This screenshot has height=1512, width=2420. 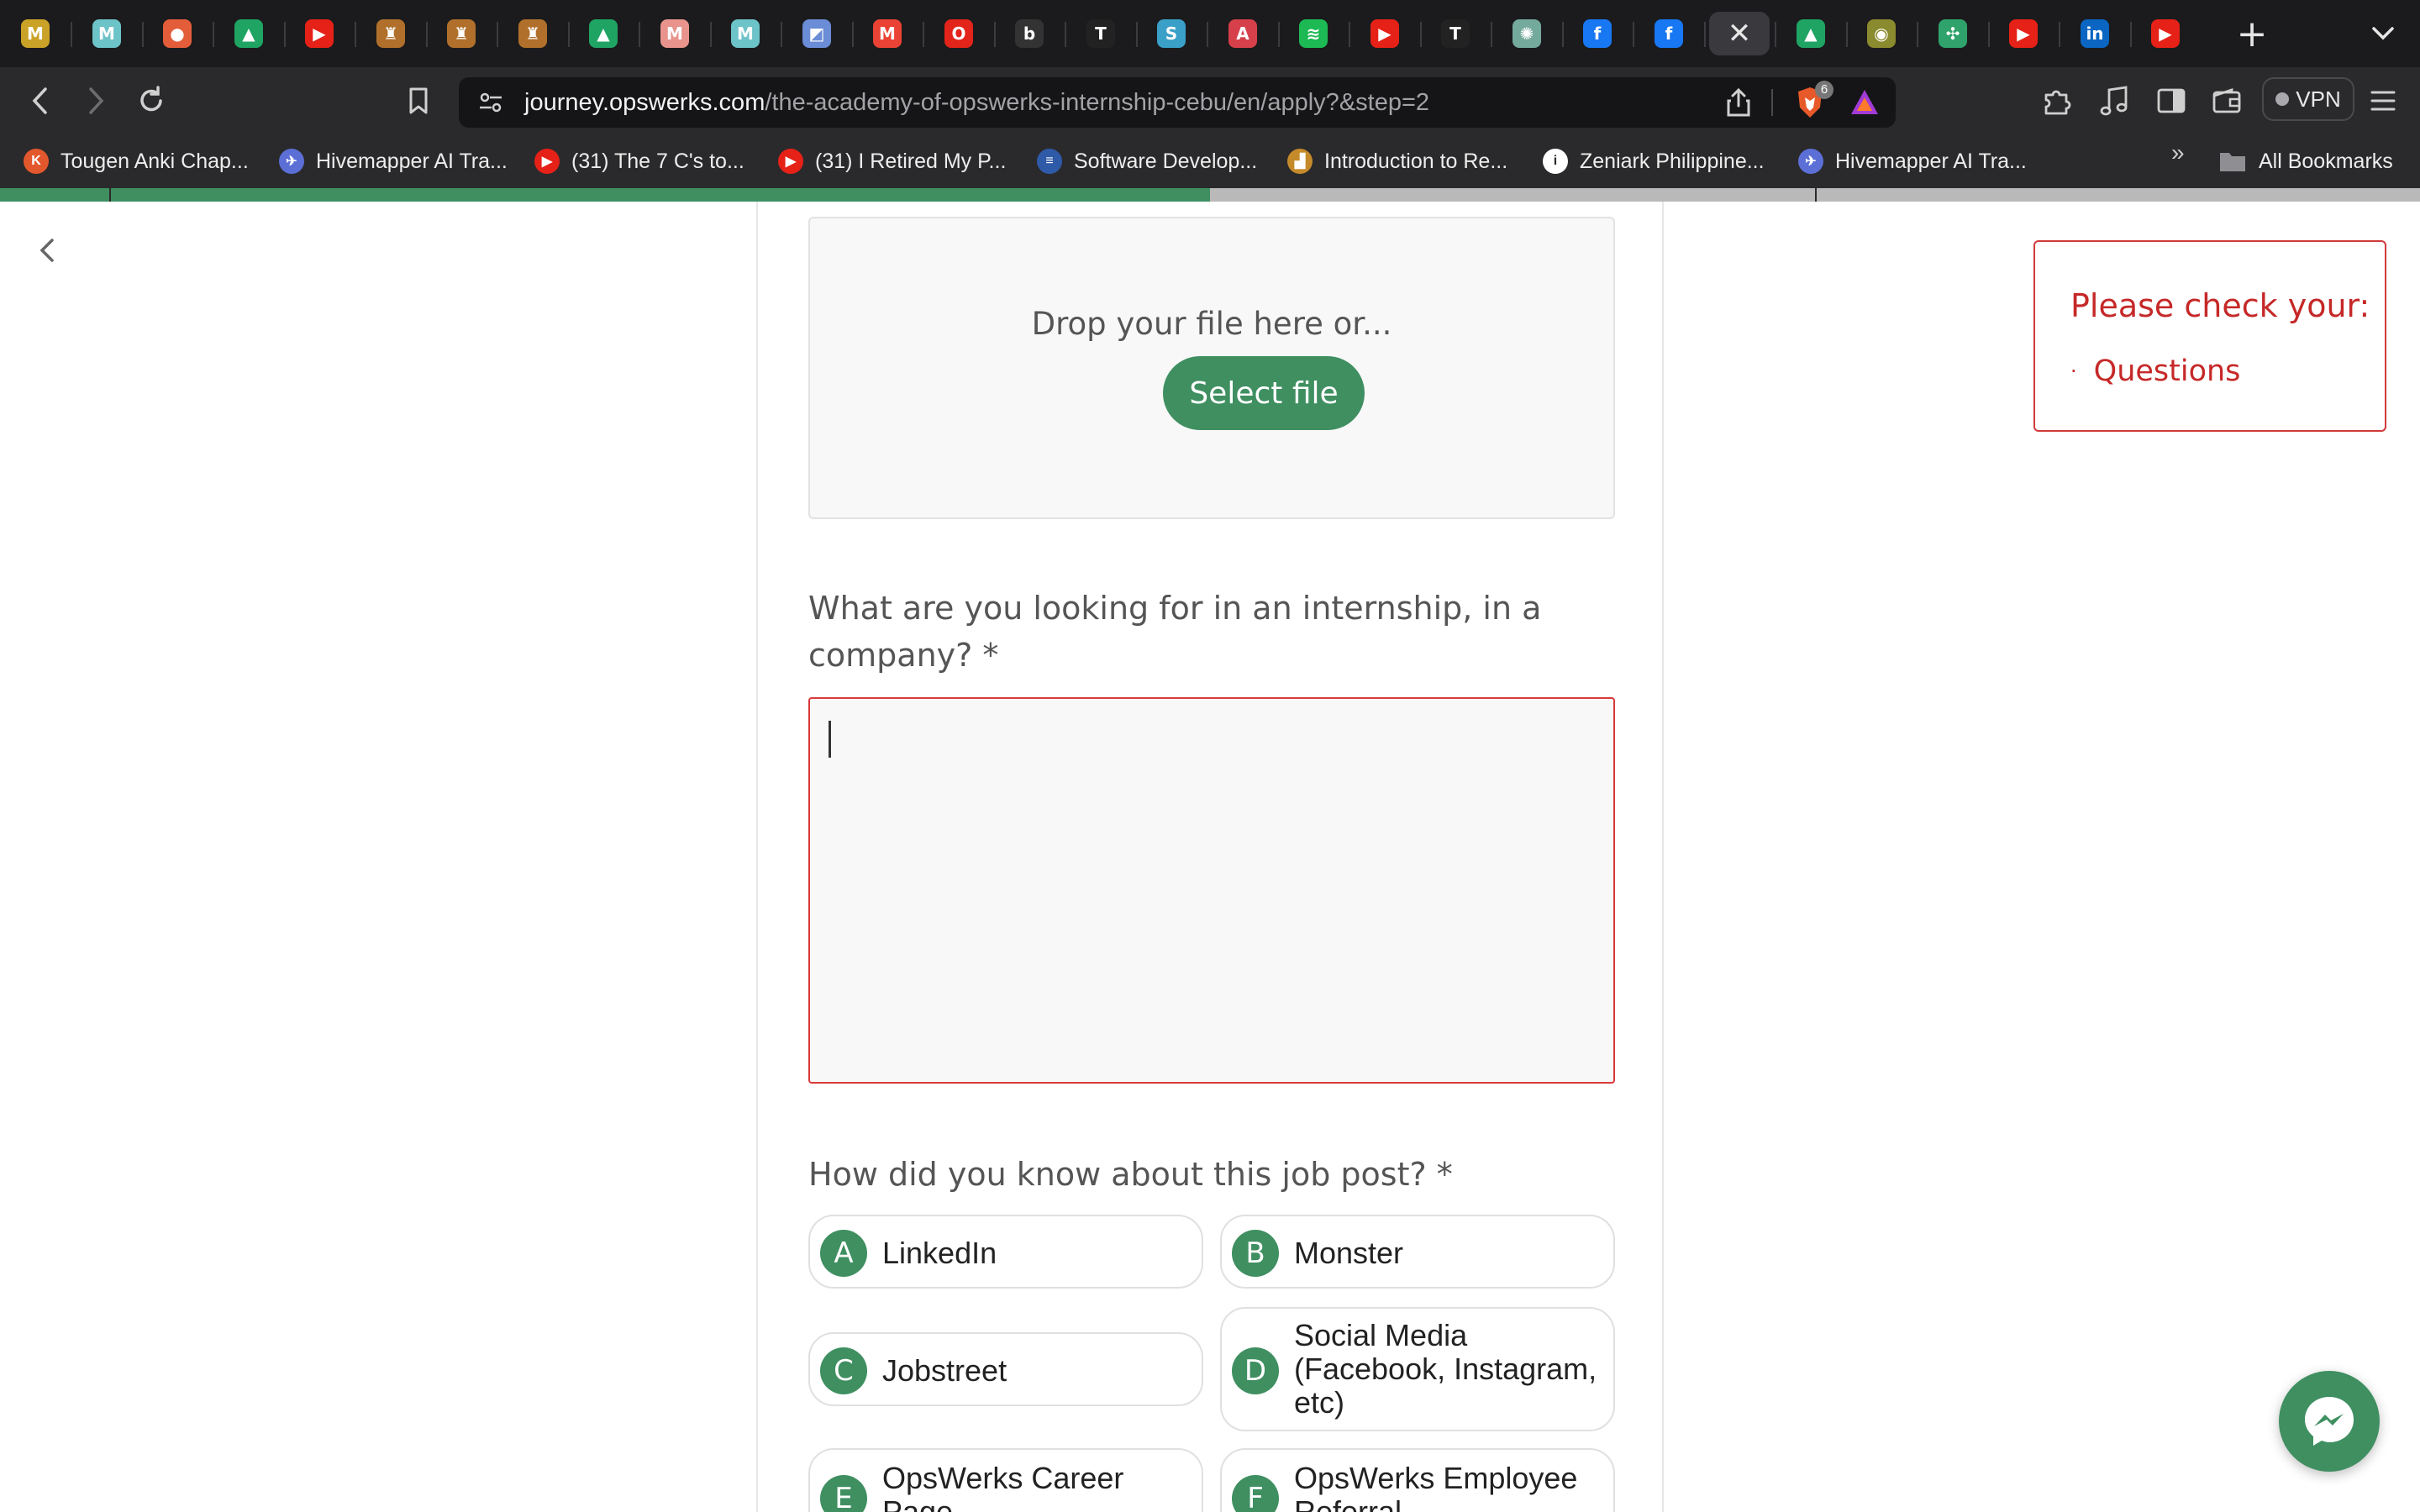 I want to click on browser-tab: A, so click(x=1243, y=33).